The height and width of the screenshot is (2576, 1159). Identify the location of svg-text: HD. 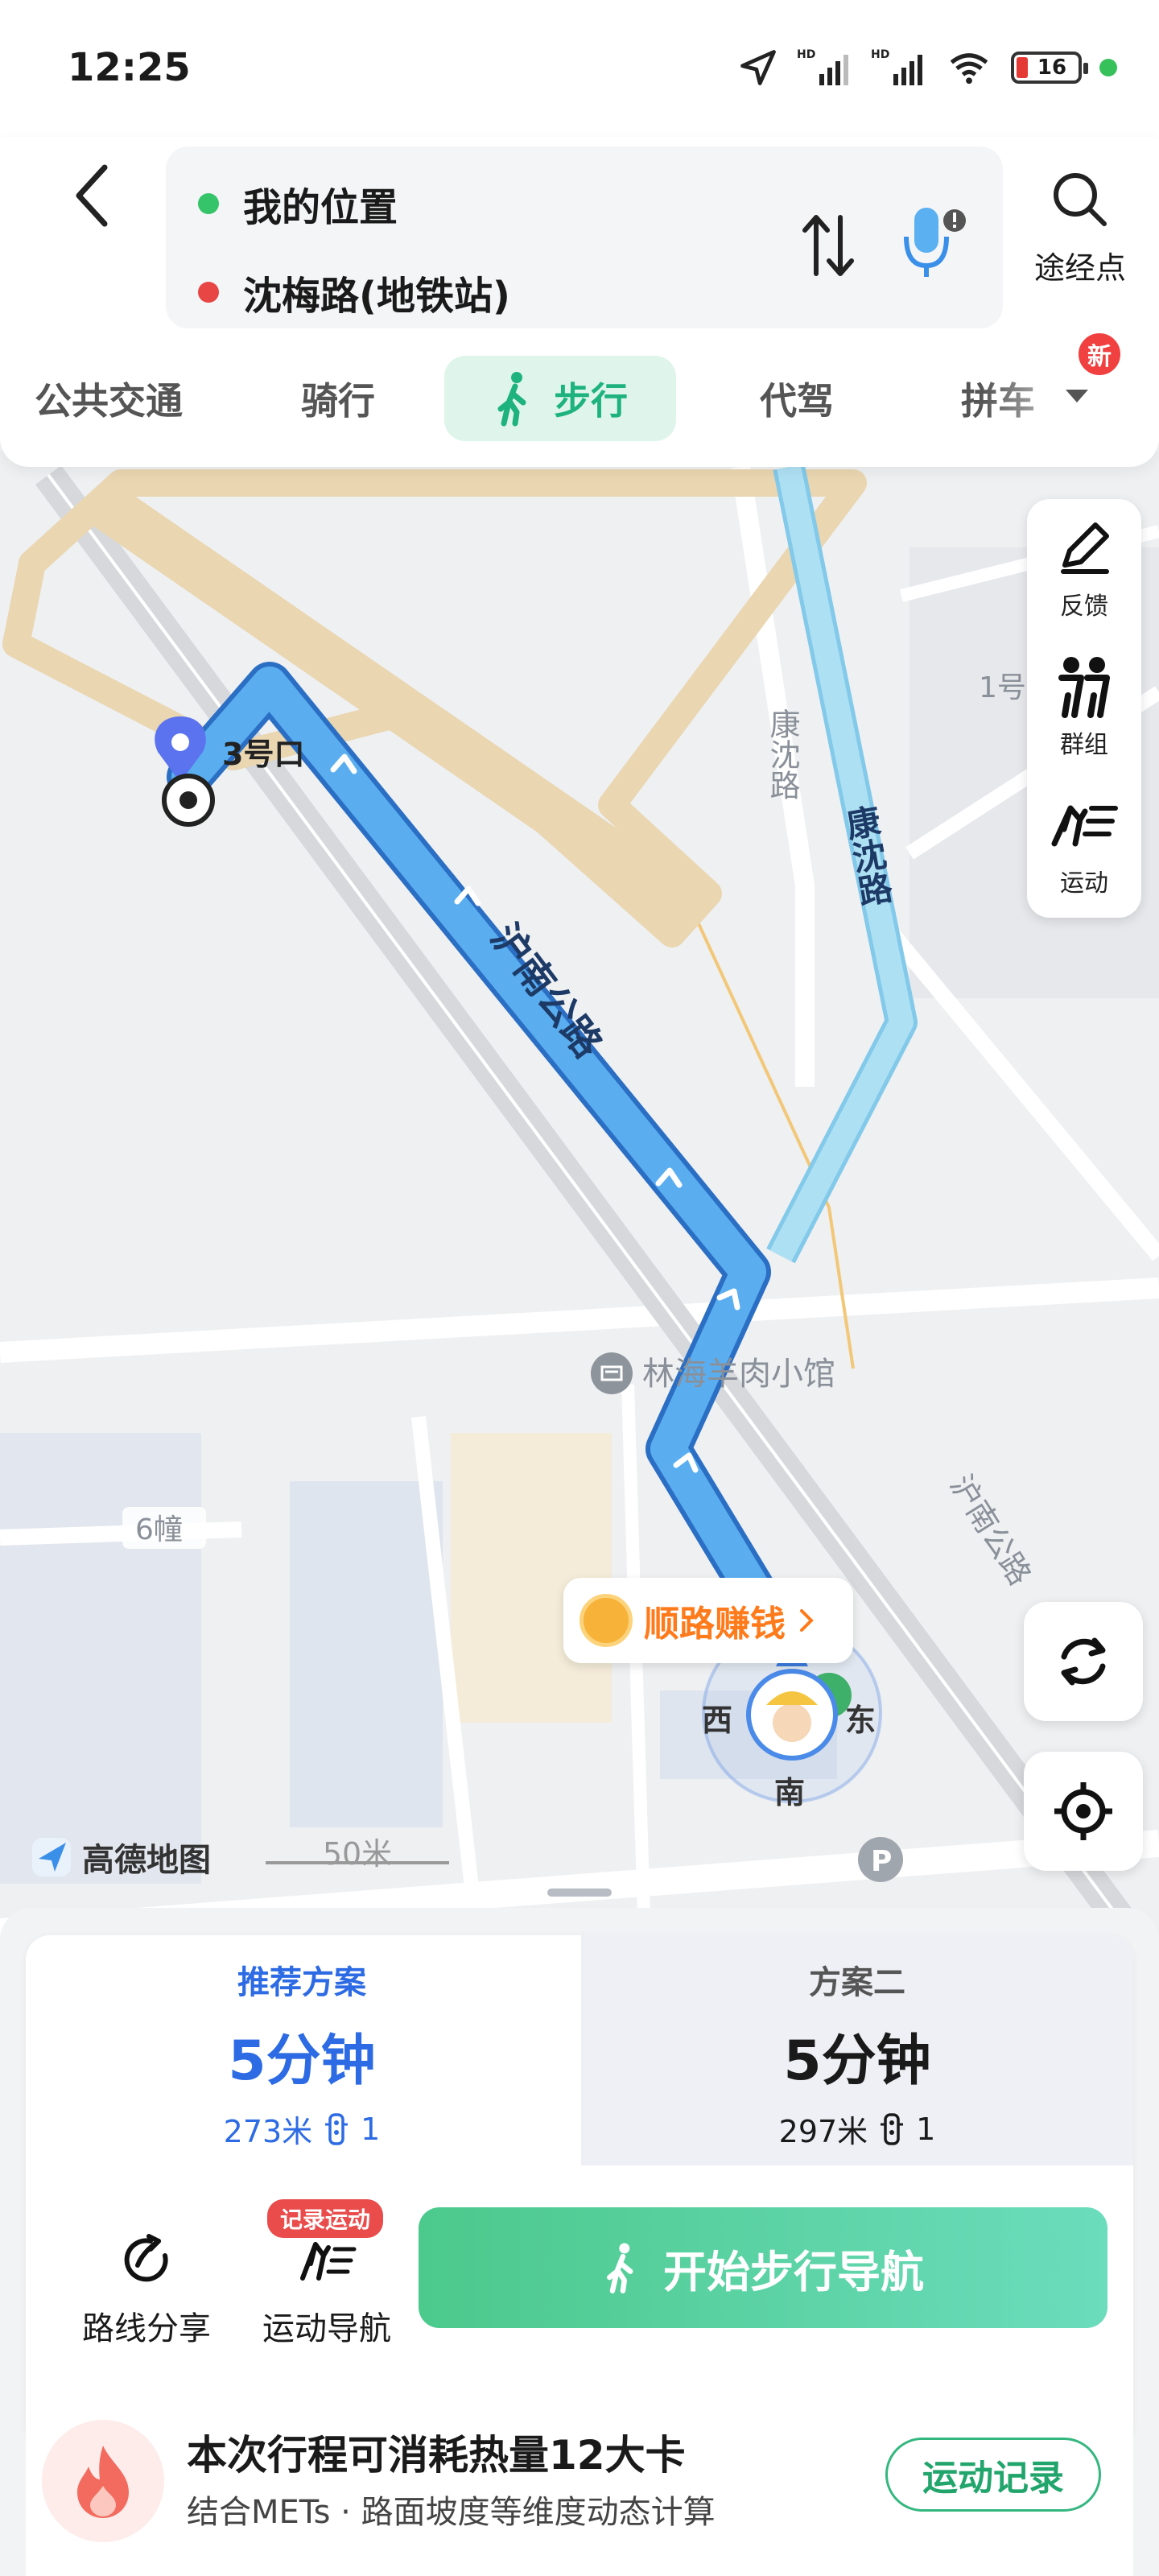
(806, 54).